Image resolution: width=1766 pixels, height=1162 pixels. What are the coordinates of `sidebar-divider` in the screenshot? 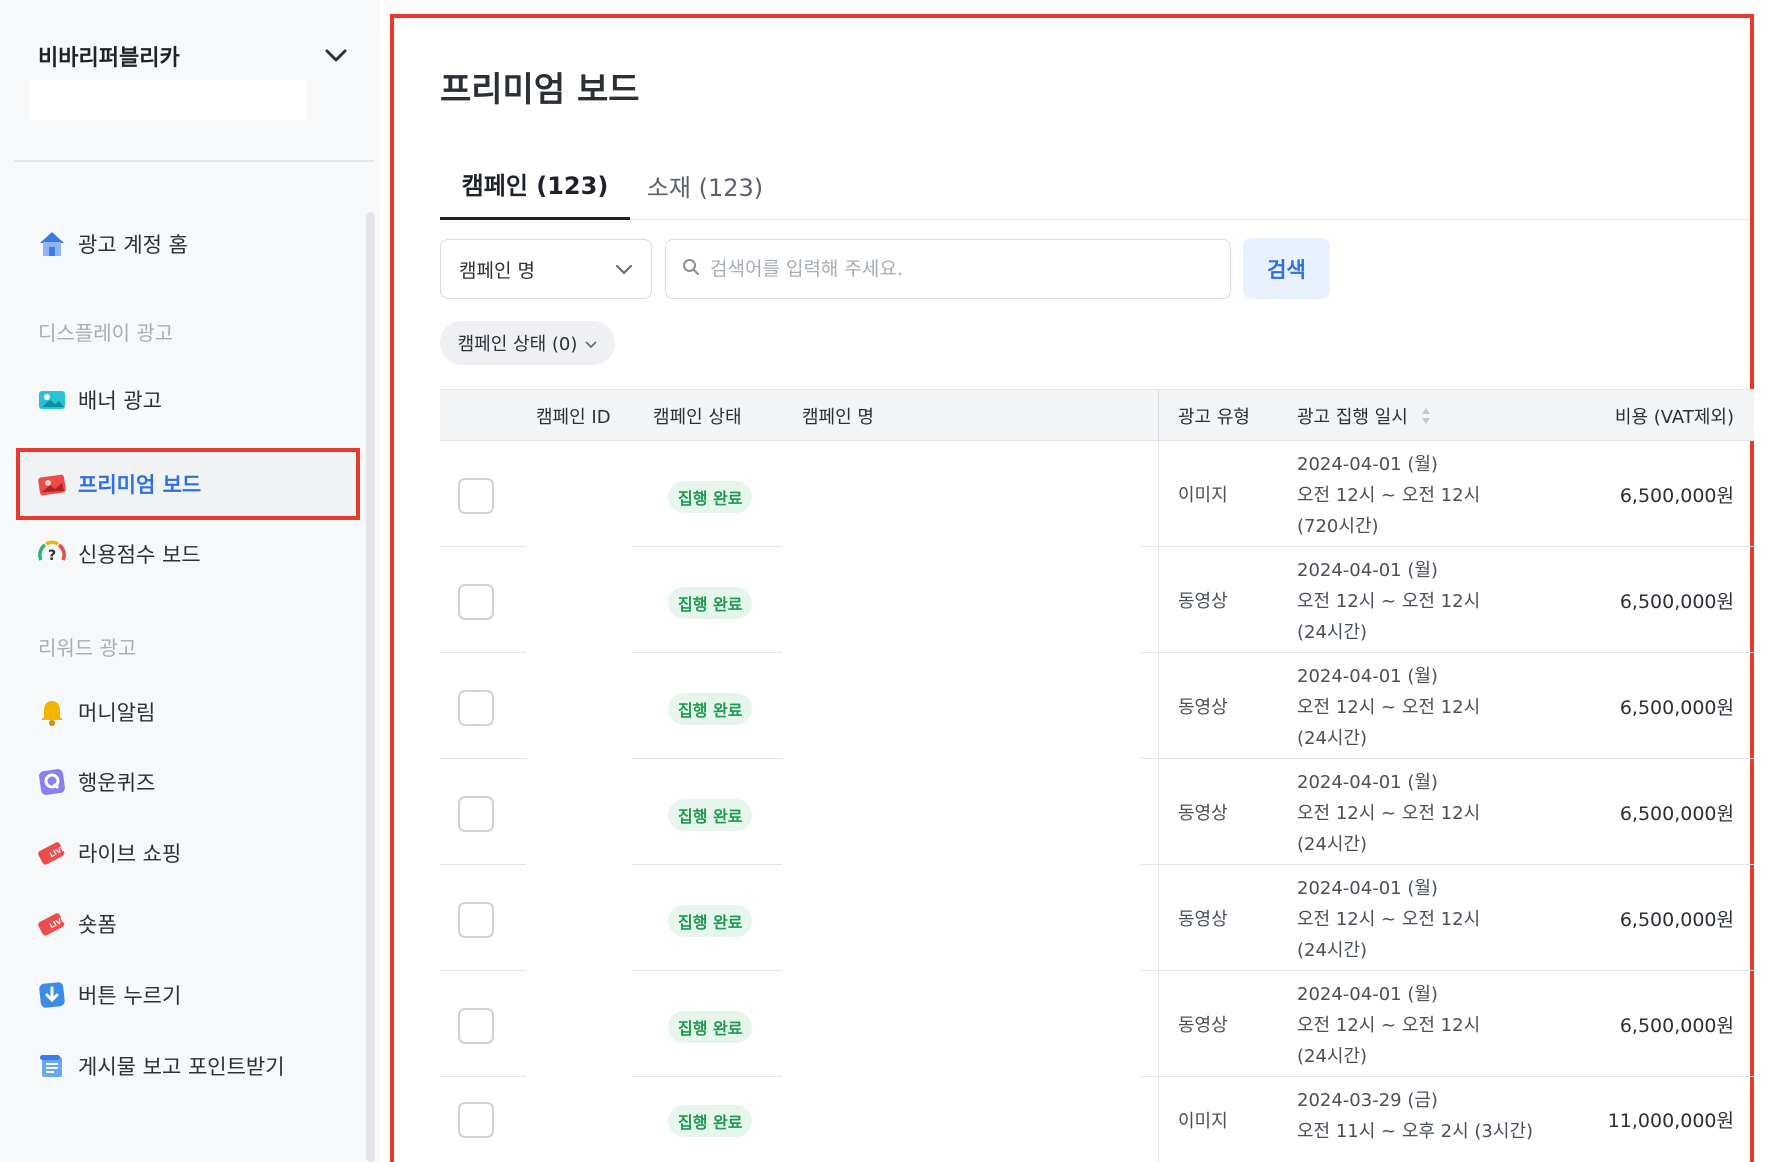 It's located at (194, 161).